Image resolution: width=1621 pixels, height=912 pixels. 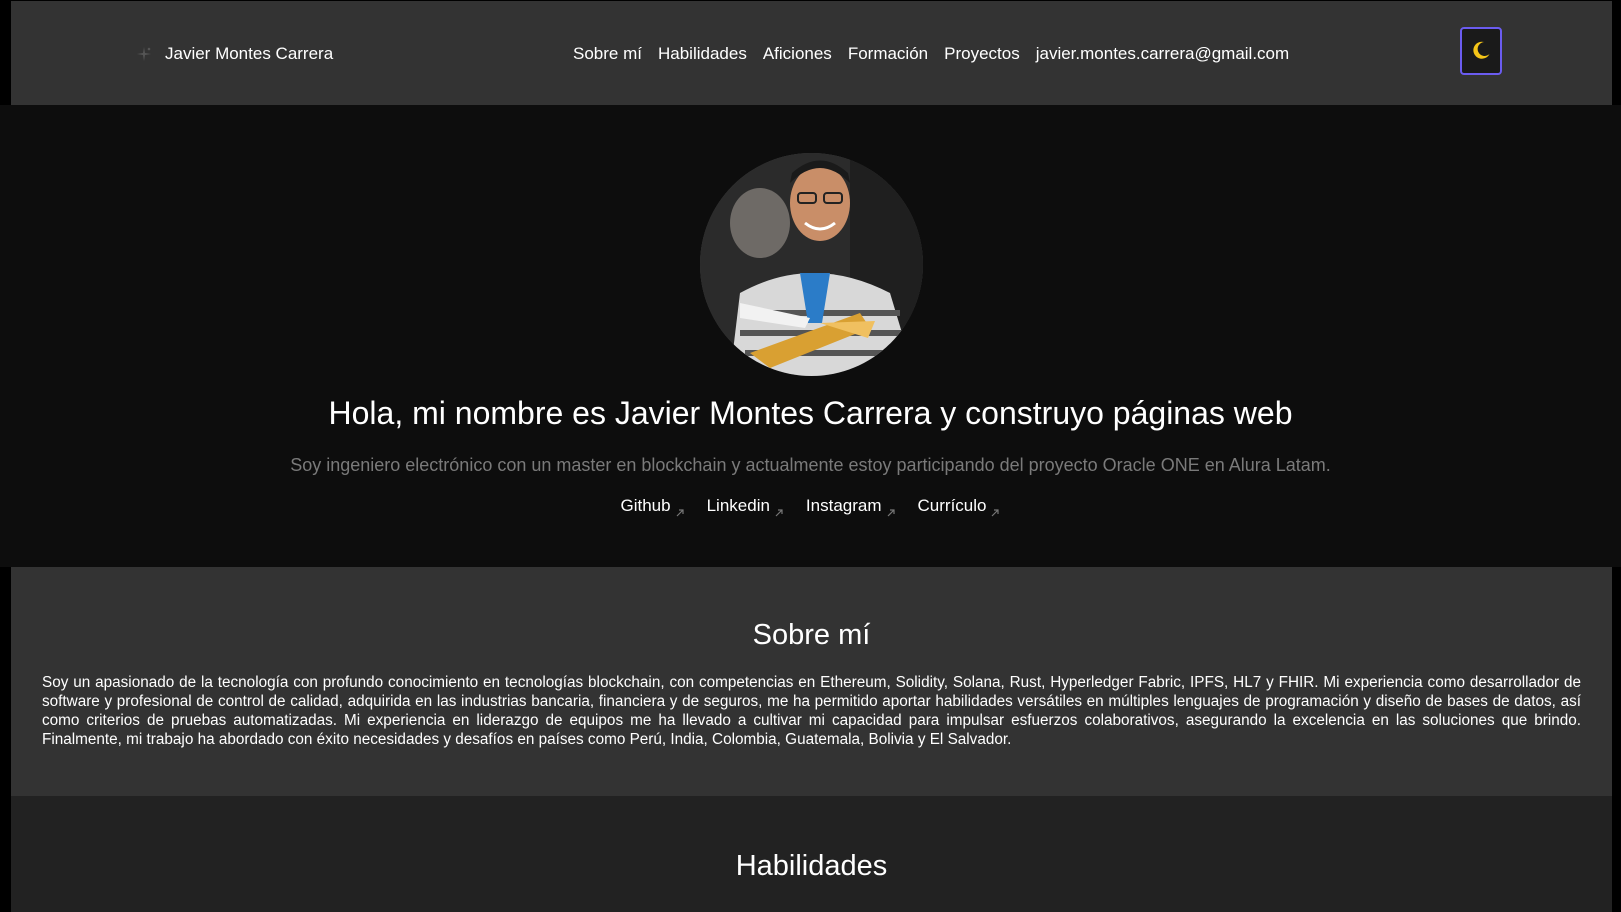 What do you see at coordinates (645, 505) in the screenshot?
I see `github-link-label: Github` at bounding box center [645, 505].